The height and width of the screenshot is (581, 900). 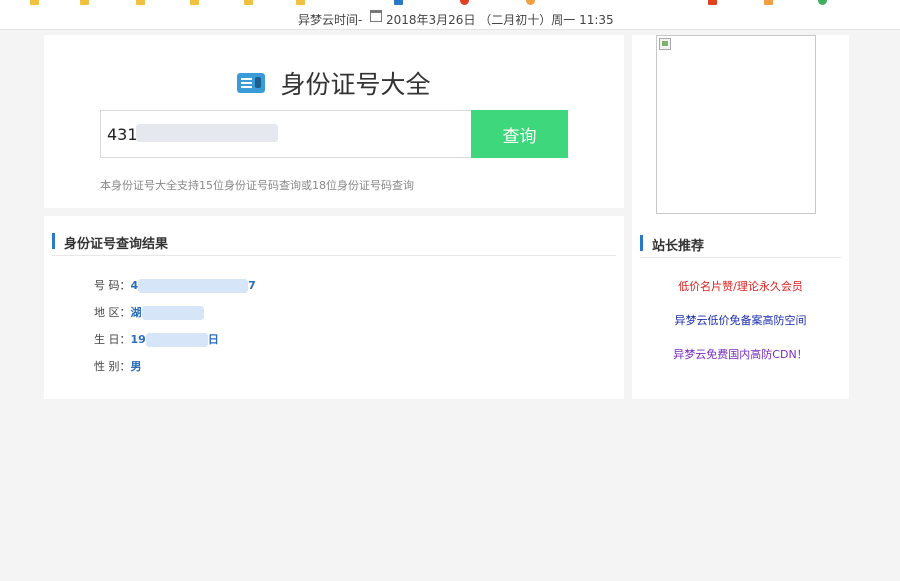 What do you see at coordinates (678, 246) in the screenshot?
I see `sidebar-heading: 站长推荐` at bounding box center [678, 246].